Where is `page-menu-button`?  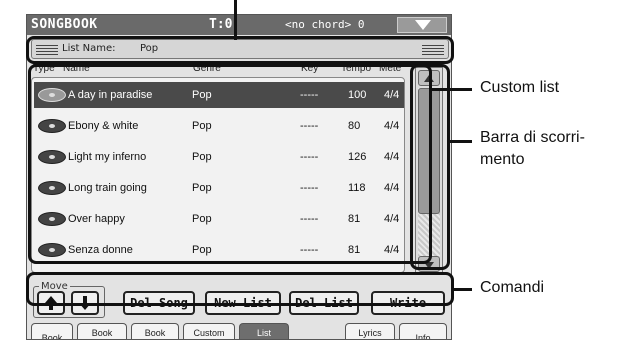
page-menu-button is located at coordinates (422, 25).